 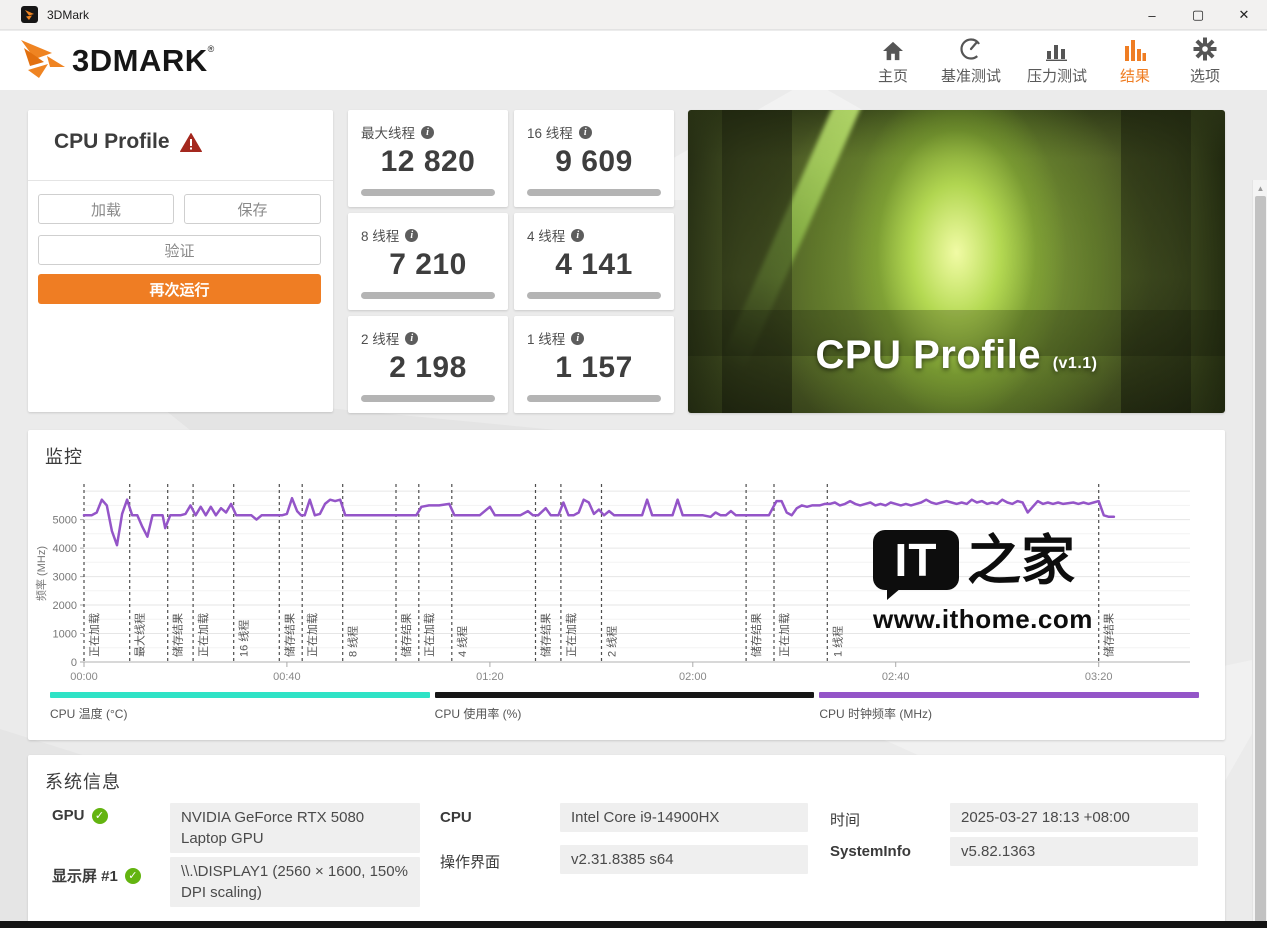 What do you see at coordinates (633, 15) in the screenshot?
I see `window-titlebar: 3DMark – ▢ ✕` at bounding box center [633, 15].